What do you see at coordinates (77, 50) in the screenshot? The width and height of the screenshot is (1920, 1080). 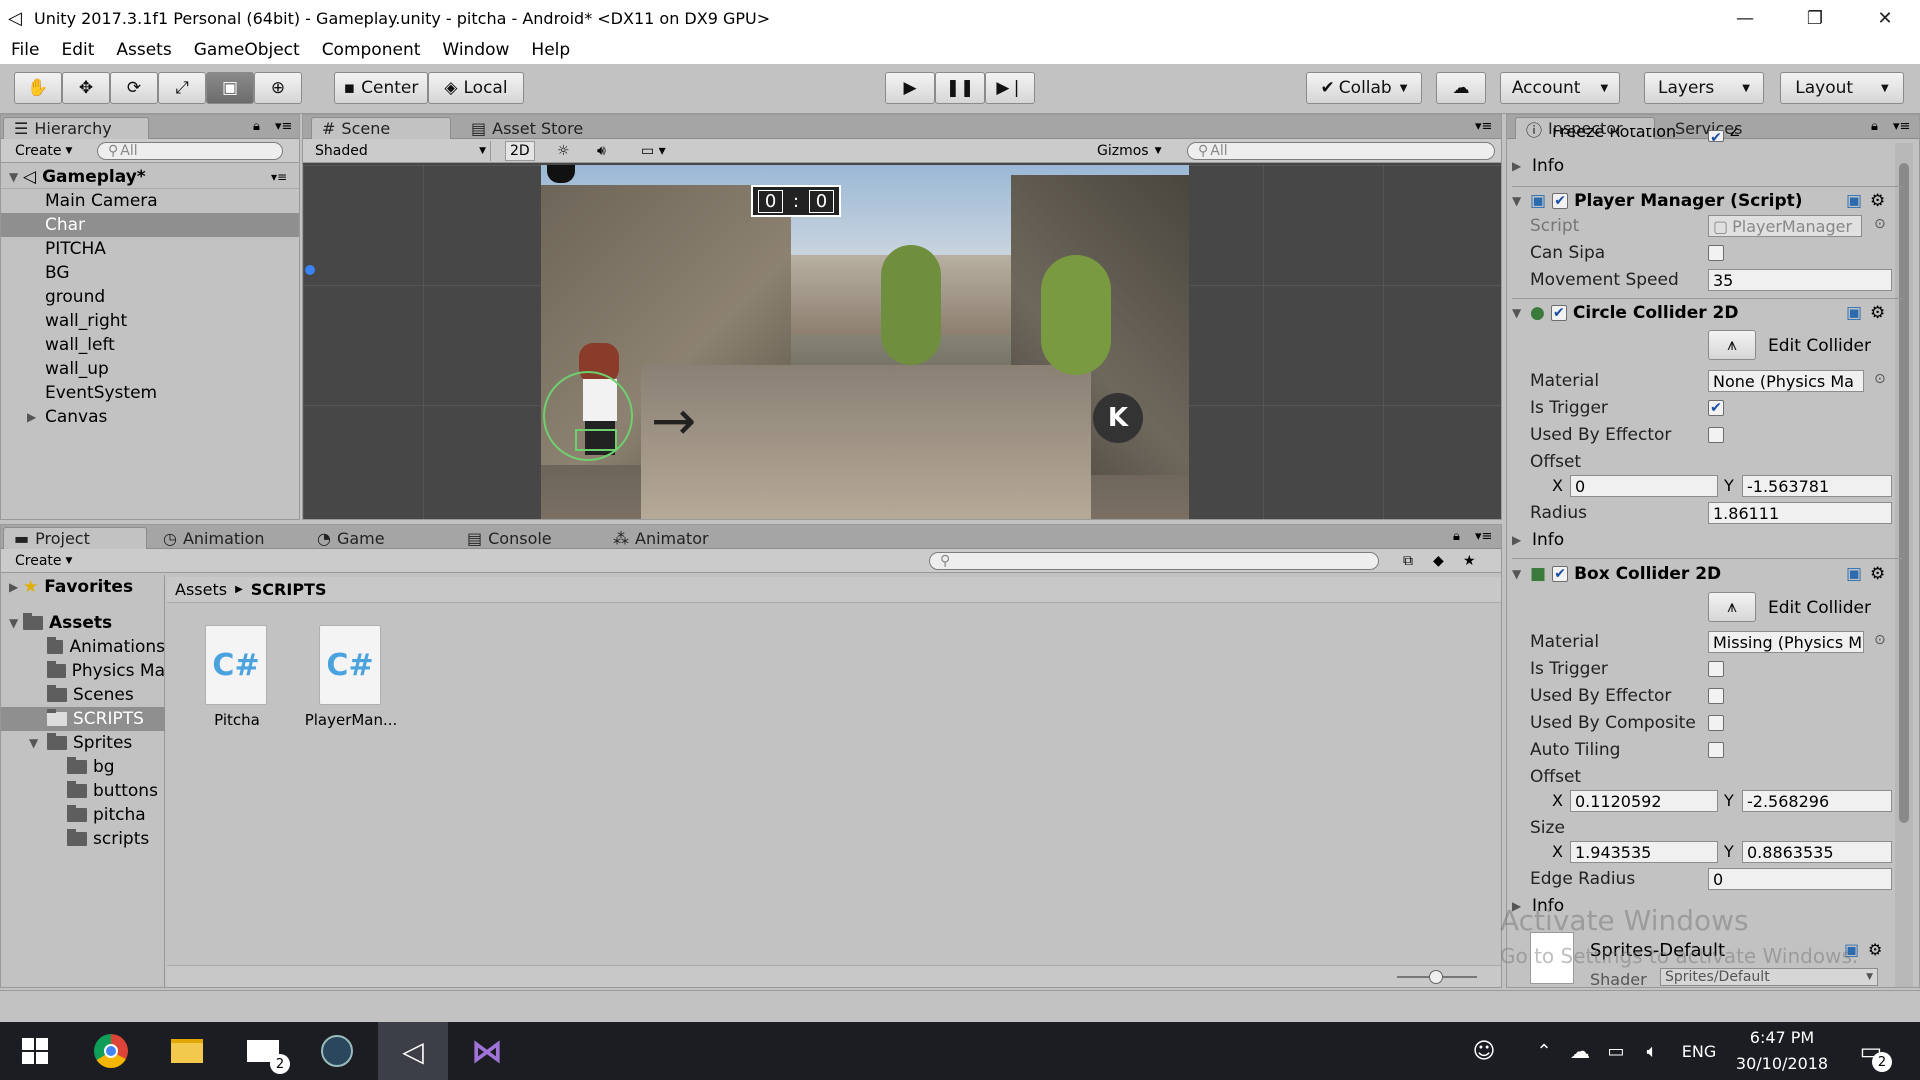 I see `menu-edit: Edit` at bounding box center [77, 50].